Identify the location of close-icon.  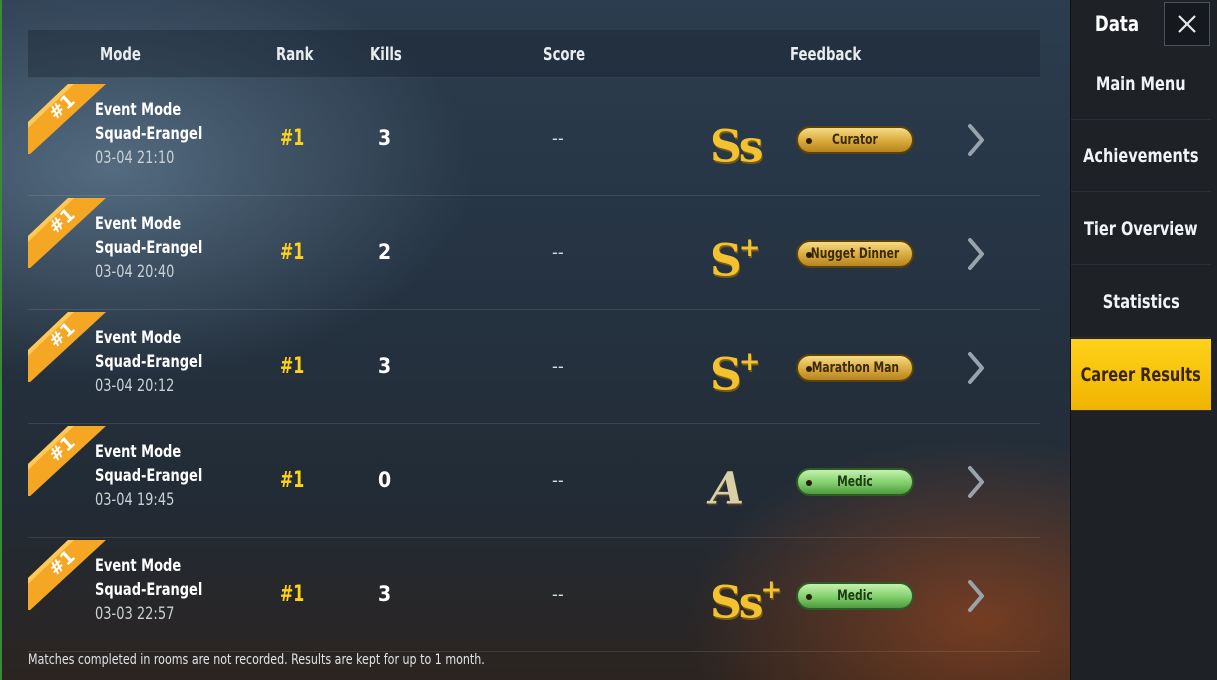
(1187, 24).